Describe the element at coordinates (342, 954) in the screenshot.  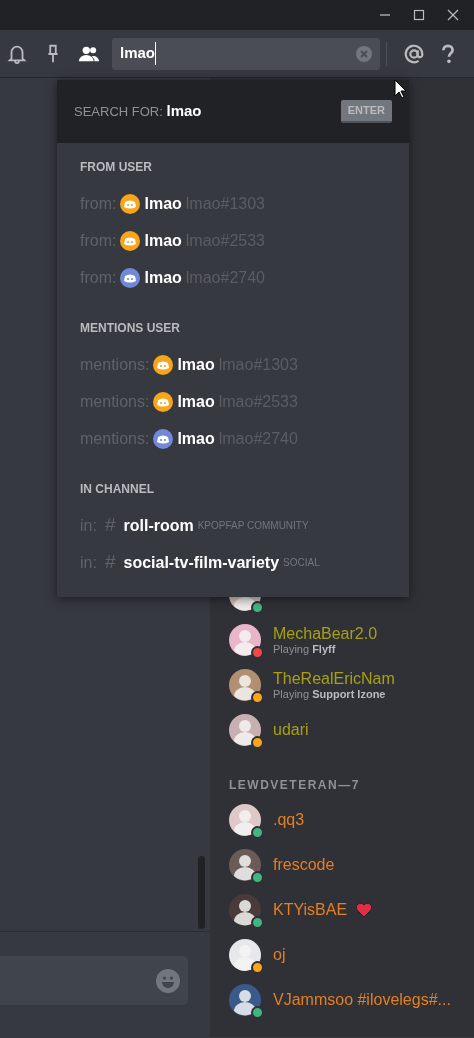
I see `member-row: oj` at that location.